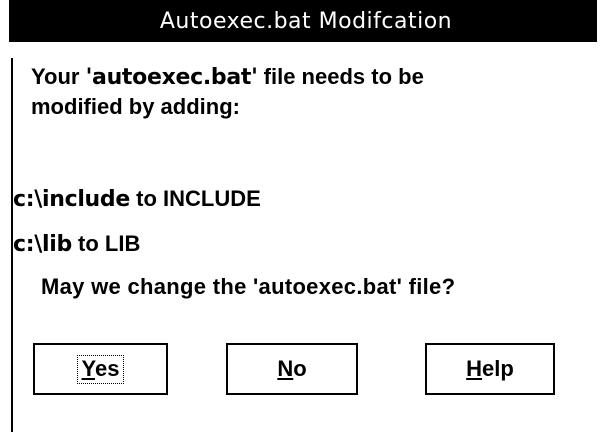 Image resolution: width=603 pixels, height=436 pixels. I want to click on entry-include-text: to INCLUDE, so click(195, 198).